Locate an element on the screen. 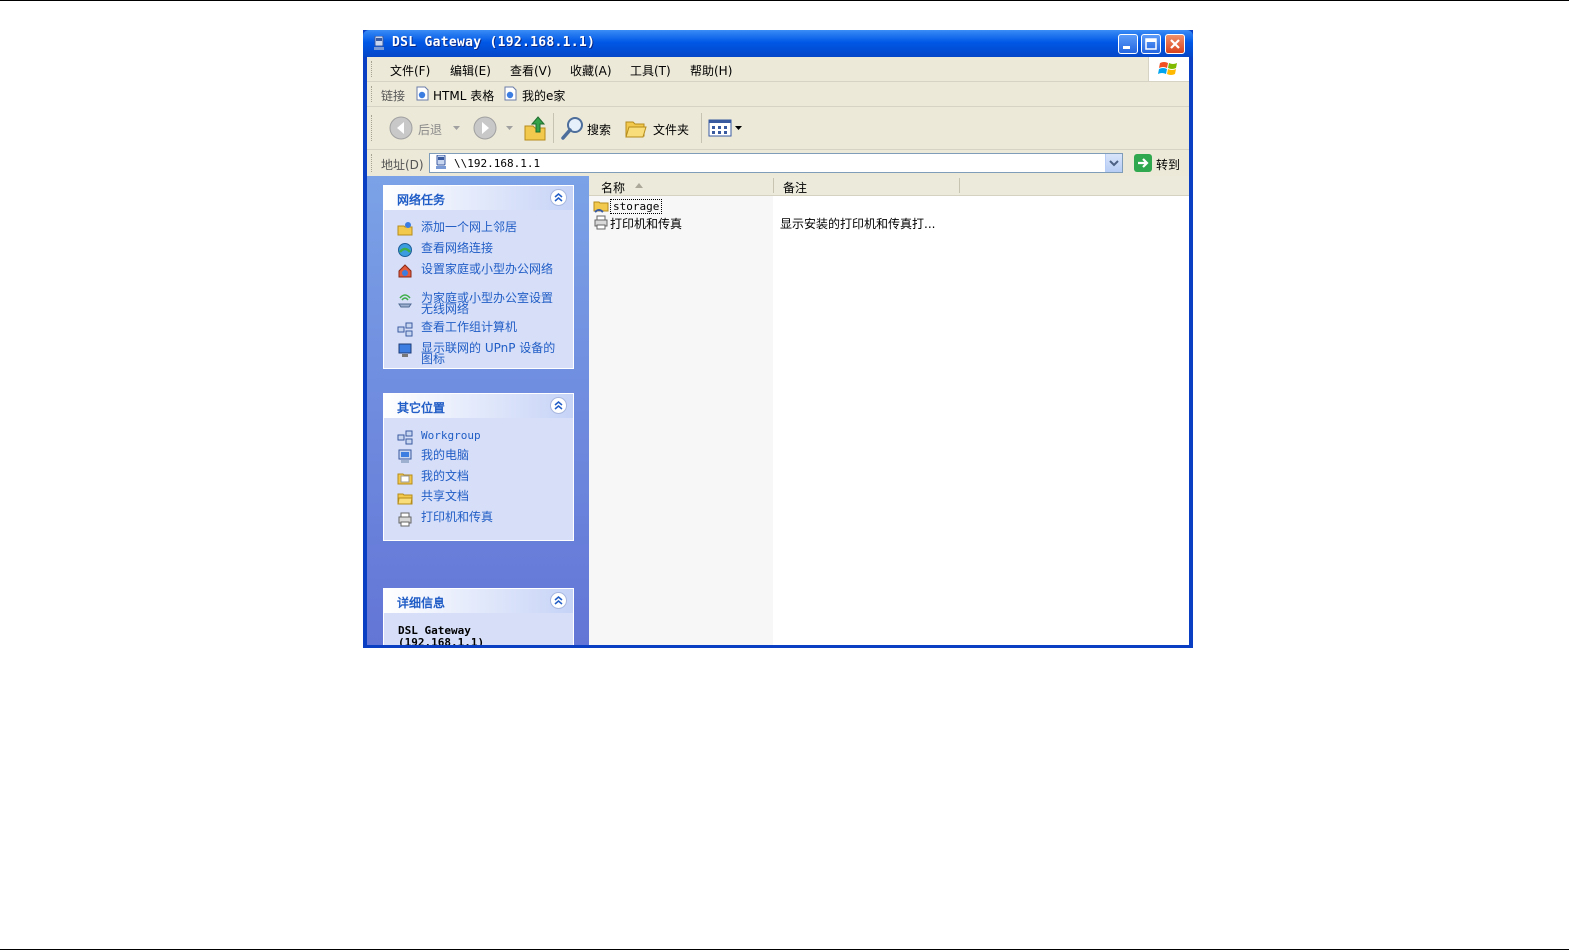  list-row: storage is located at coordinates (889, 206).